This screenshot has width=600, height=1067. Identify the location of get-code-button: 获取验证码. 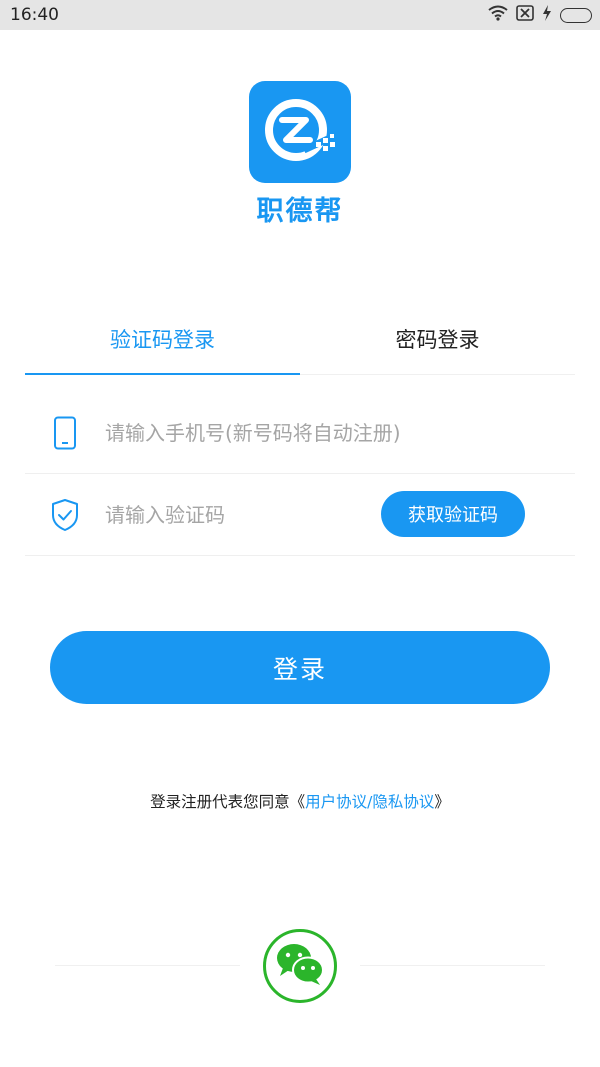
(453, 514).